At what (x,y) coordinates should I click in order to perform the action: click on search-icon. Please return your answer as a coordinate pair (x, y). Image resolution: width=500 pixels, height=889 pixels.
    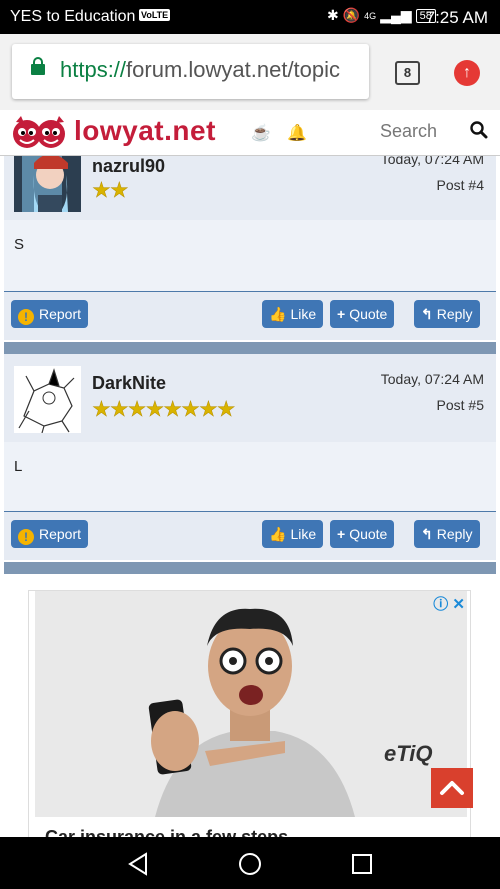
    Looking at the image, I should click on (479, 130).